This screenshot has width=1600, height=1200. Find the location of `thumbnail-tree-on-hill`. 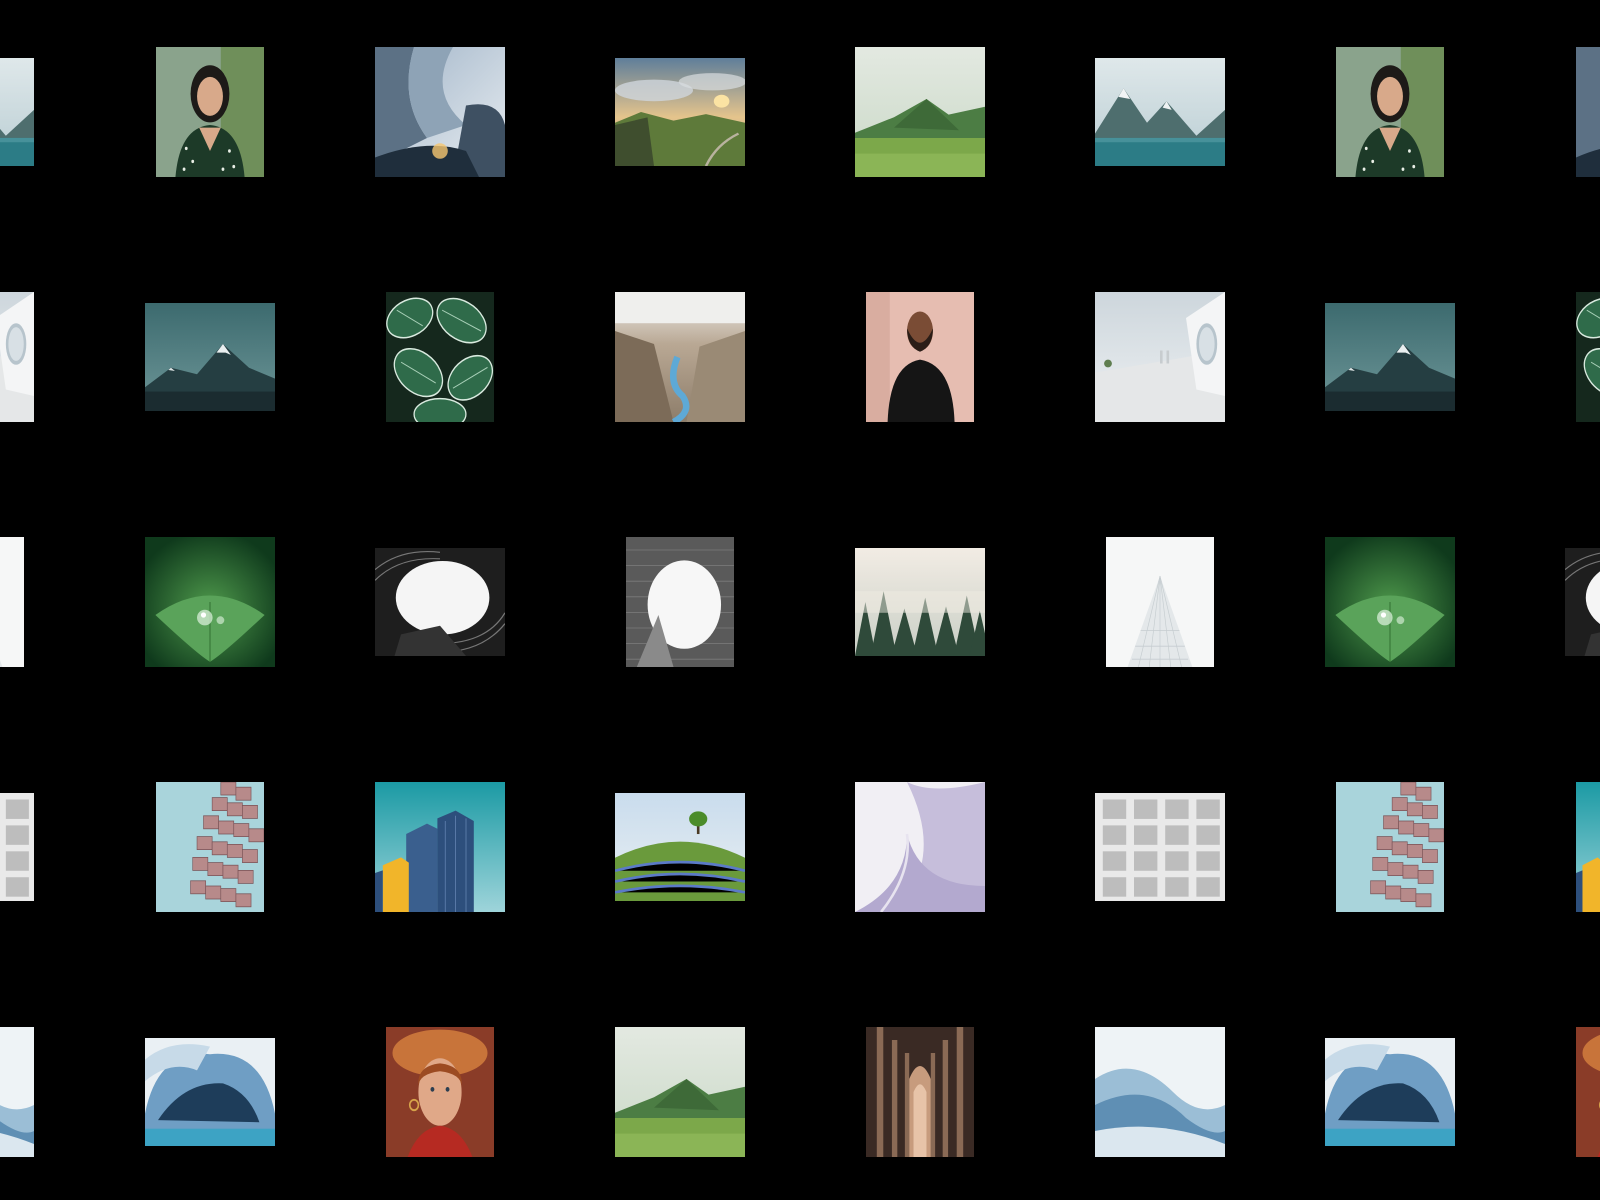

thumbnail-tree-on-hill is located at coordinates (680, 847).